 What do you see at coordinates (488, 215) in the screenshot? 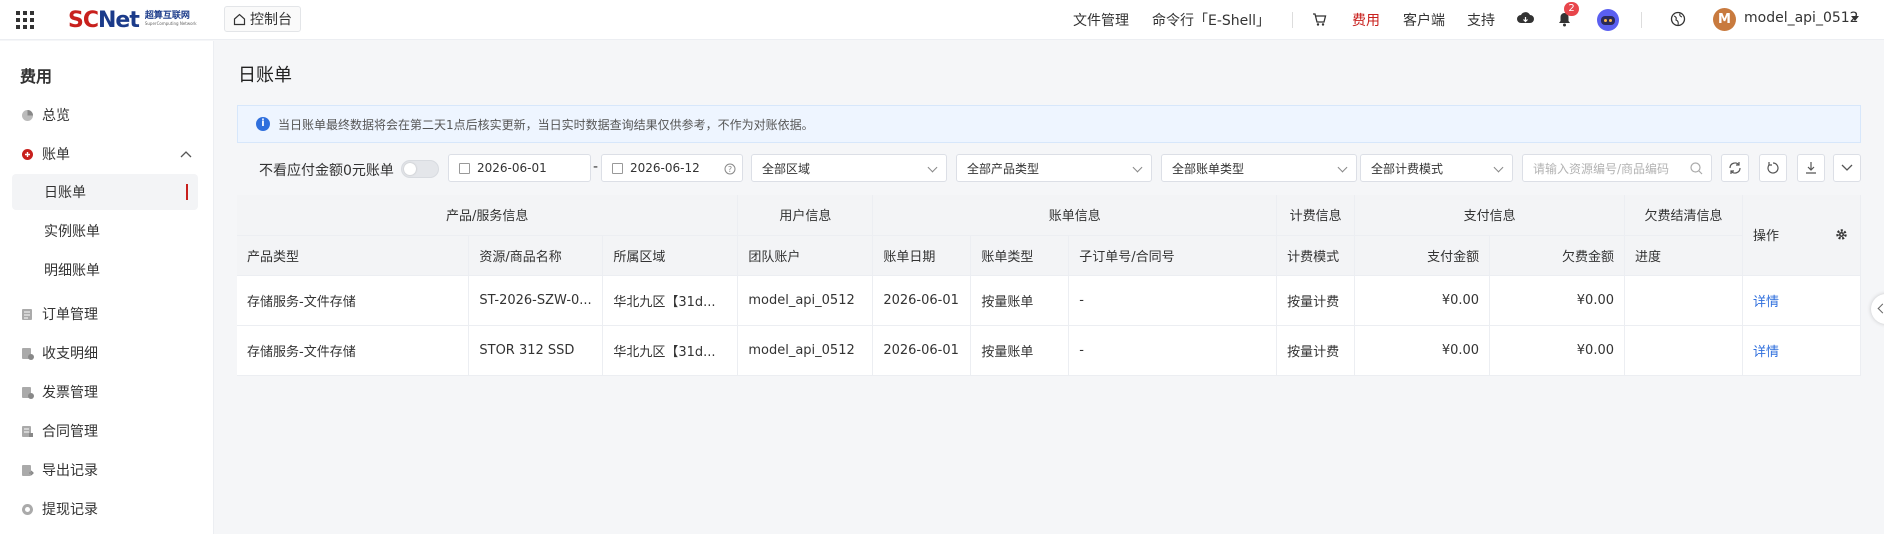
I see `group-product: 产品/服务信息` at bounding box center [488, 215].